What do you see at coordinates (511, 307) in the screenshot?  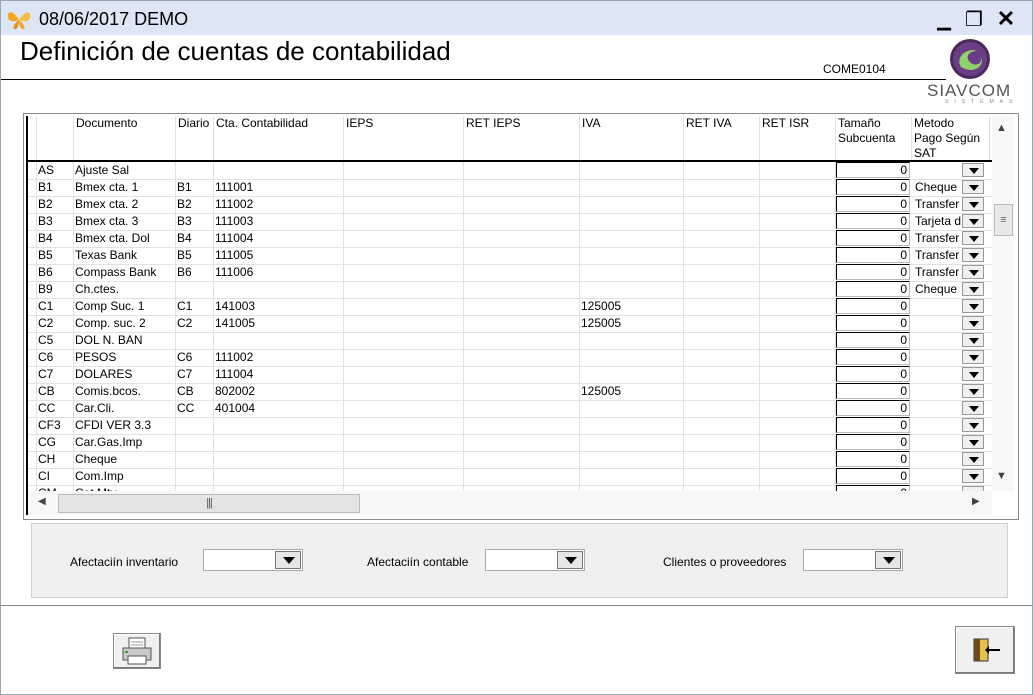 I see `table-row: C1 Comp Suc. 1 C1 141003 125005 0` at bounding box center [511, 307].